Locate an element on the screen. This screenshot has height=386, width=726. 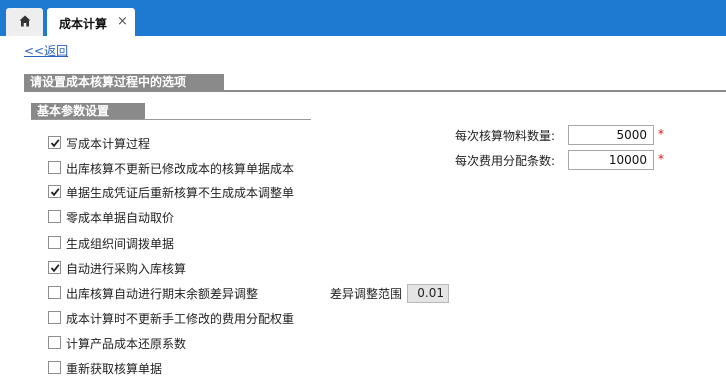
subsection-title: 基本参数设置 is located at coordinates (88, 111).